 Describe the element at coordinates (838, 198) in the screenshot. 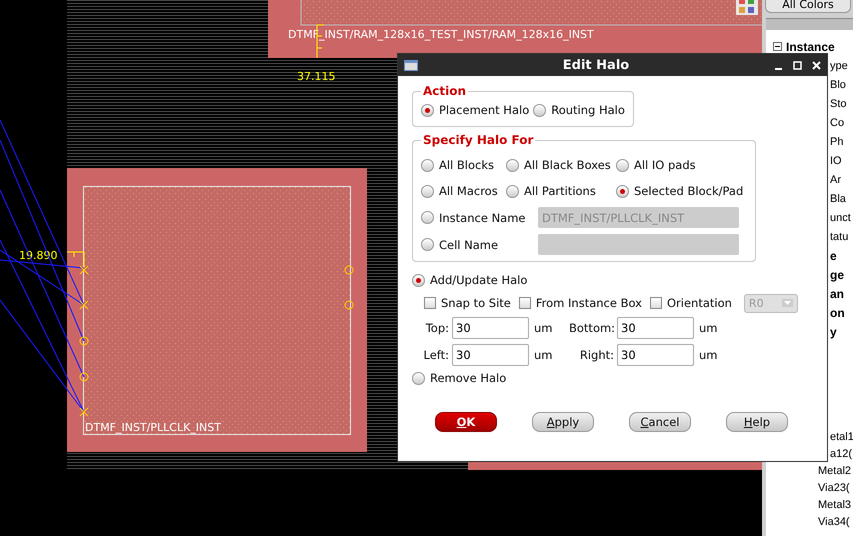

I see `tree-item: Bla` at that location.